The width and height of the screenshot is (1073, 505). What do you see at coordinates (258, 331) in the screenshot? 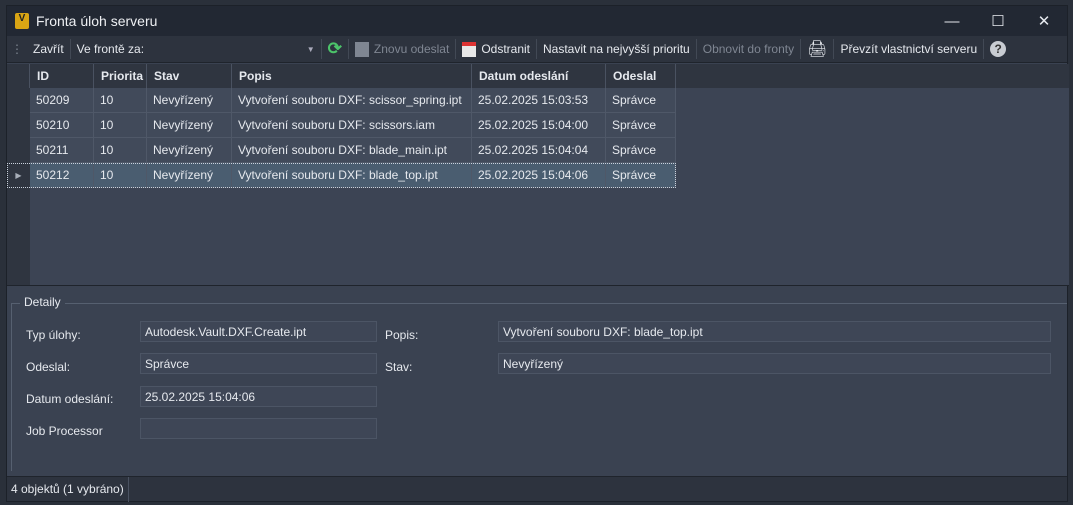
I see `job-type-field: Autodesk.Vault.DXF.Create.ipt` at bounding box center [258, 331].